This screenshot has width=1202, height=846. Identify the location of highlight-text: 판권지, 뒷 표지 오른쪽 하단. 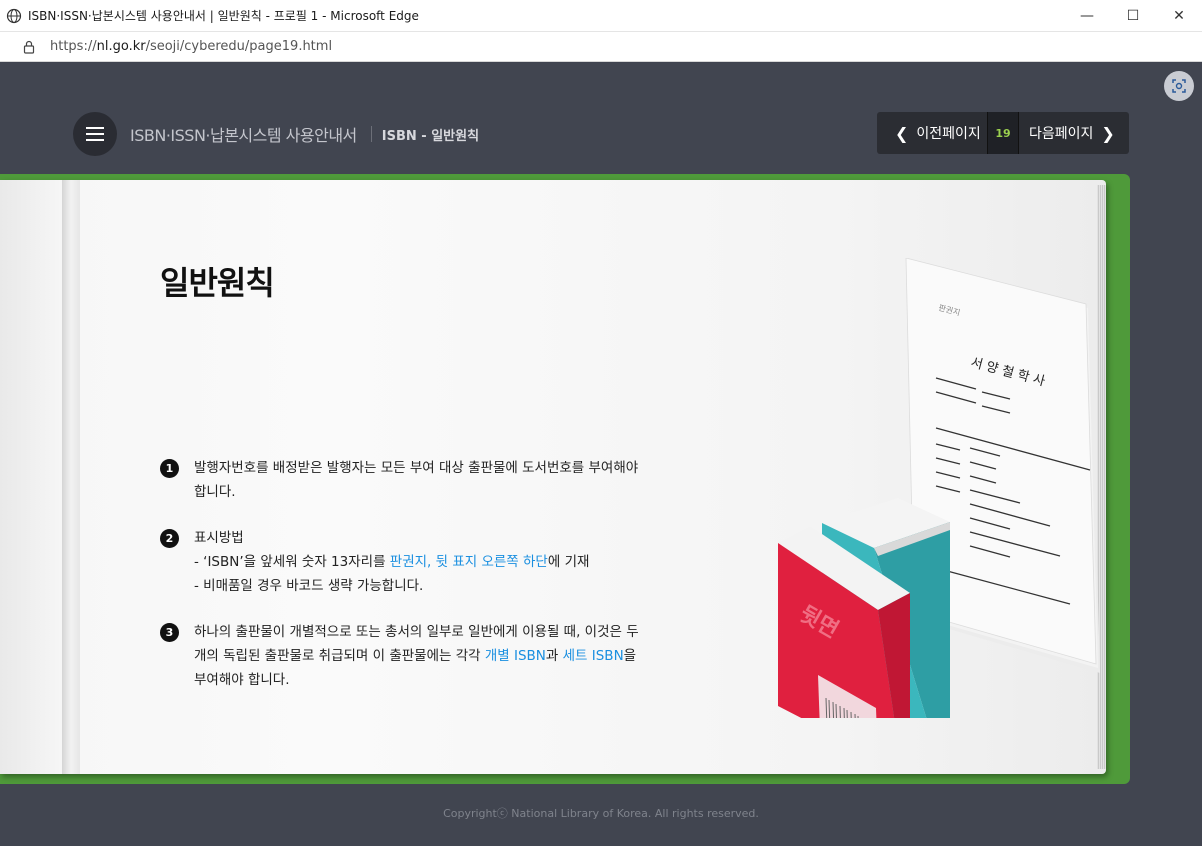
(468, 562).